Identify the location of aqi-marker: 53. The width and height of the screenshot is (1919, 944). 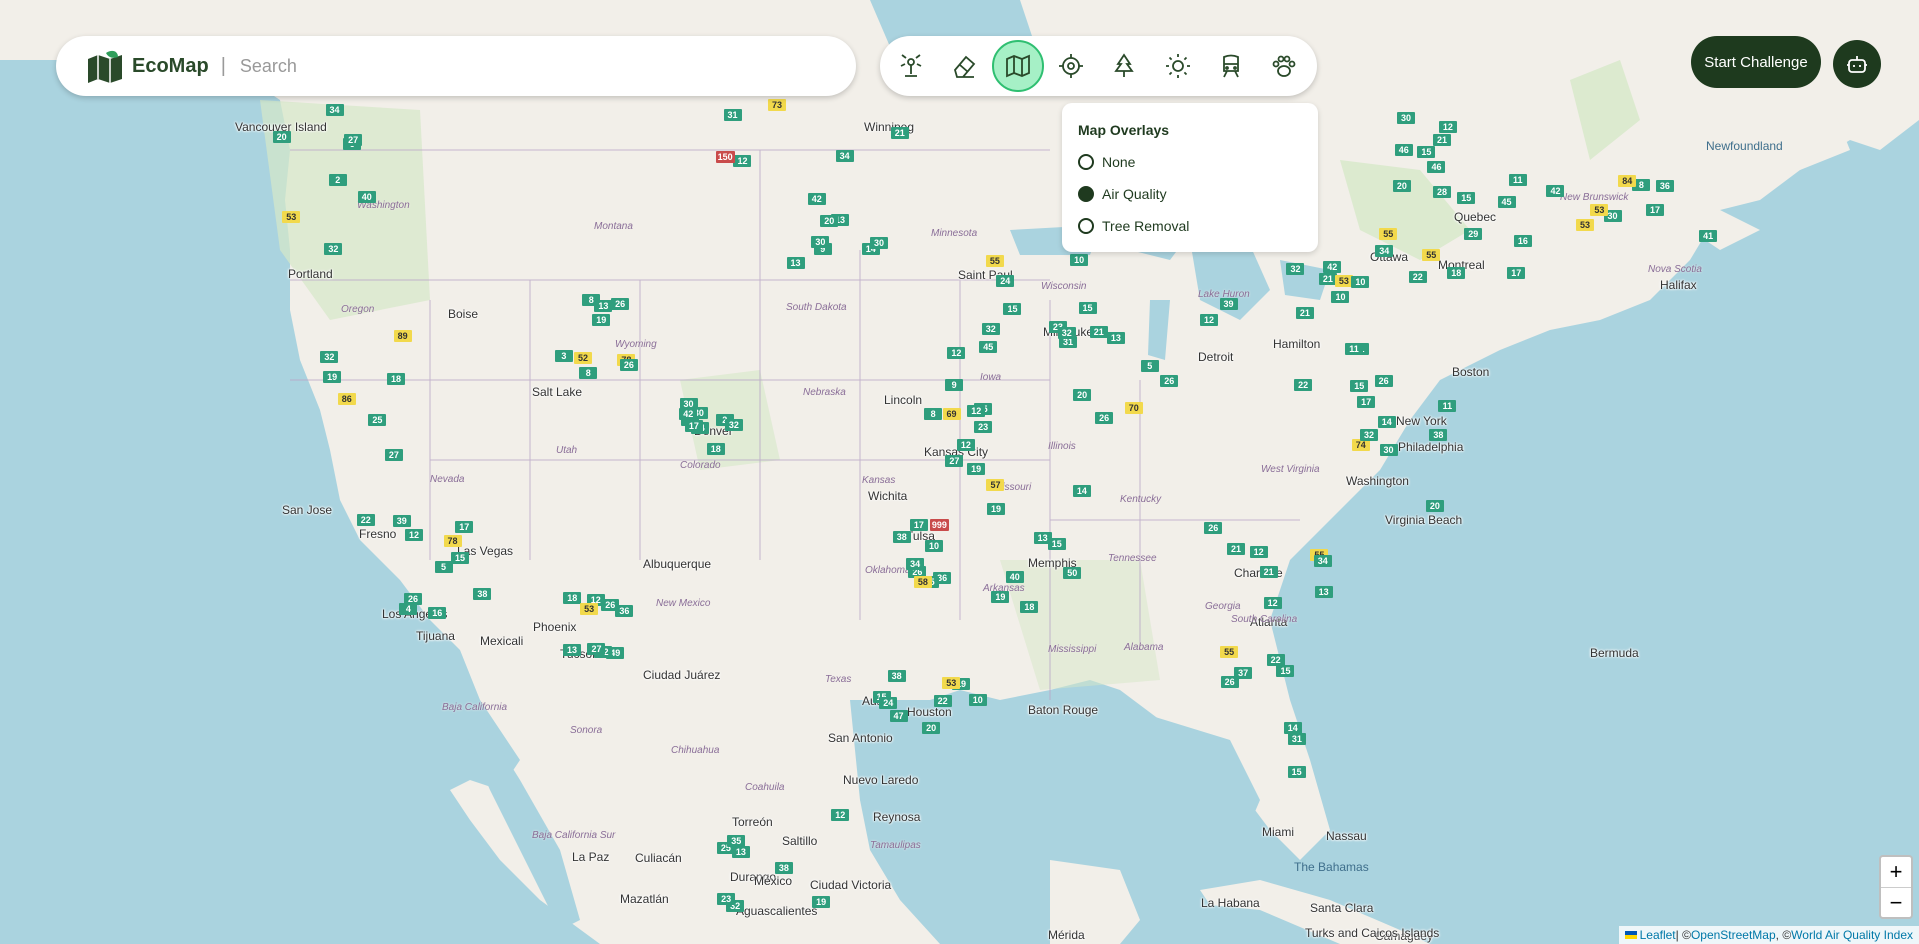
(951, 683).